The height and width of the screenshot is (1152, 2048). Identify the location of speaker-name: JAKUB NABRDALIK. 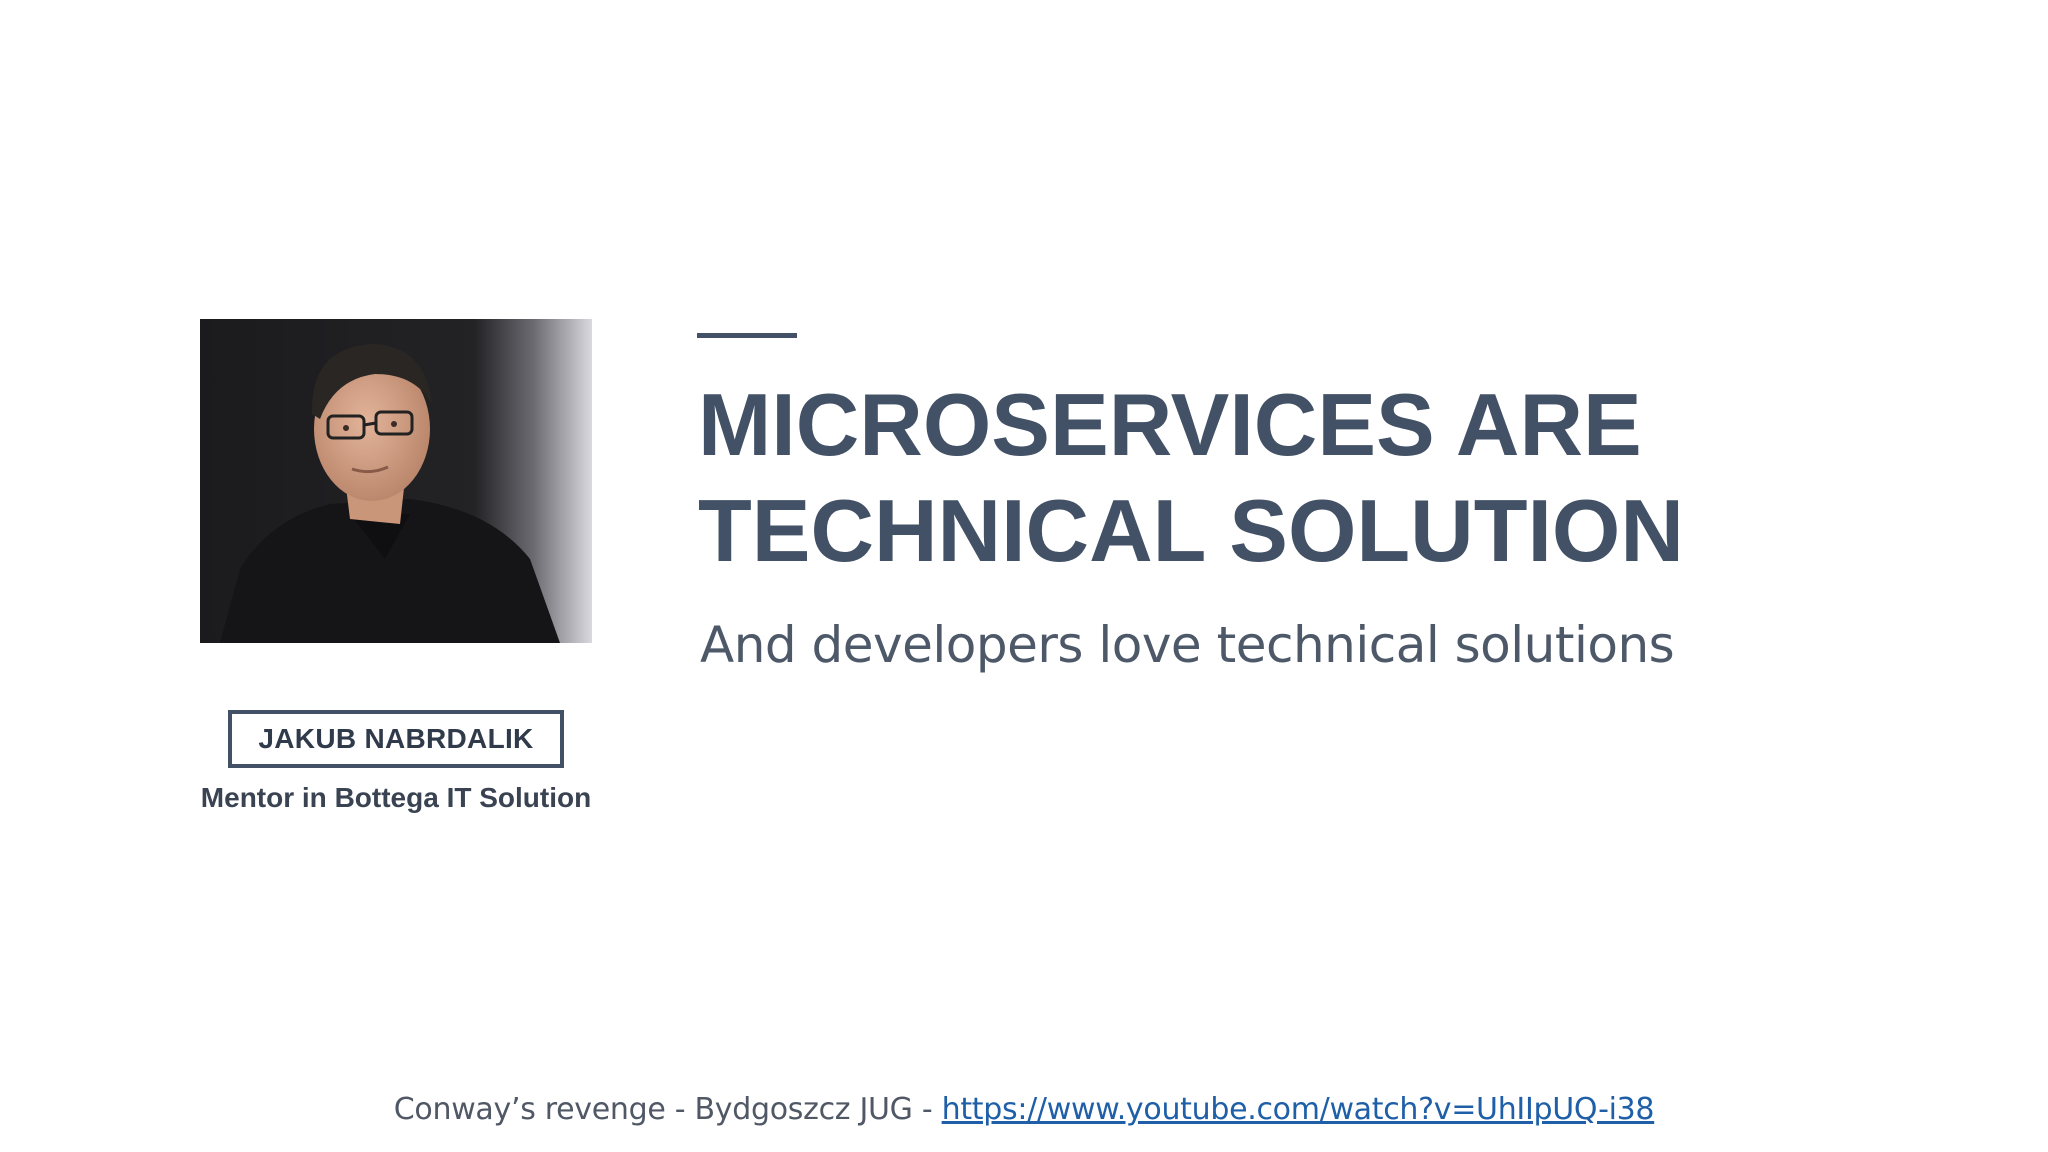
(396, 738).